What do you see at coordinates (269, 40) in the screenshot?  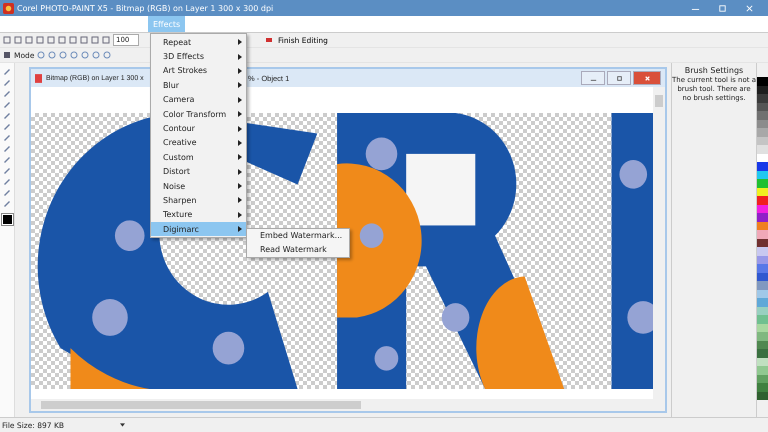 I see `mask-icon` at bounding box center [269, 40].